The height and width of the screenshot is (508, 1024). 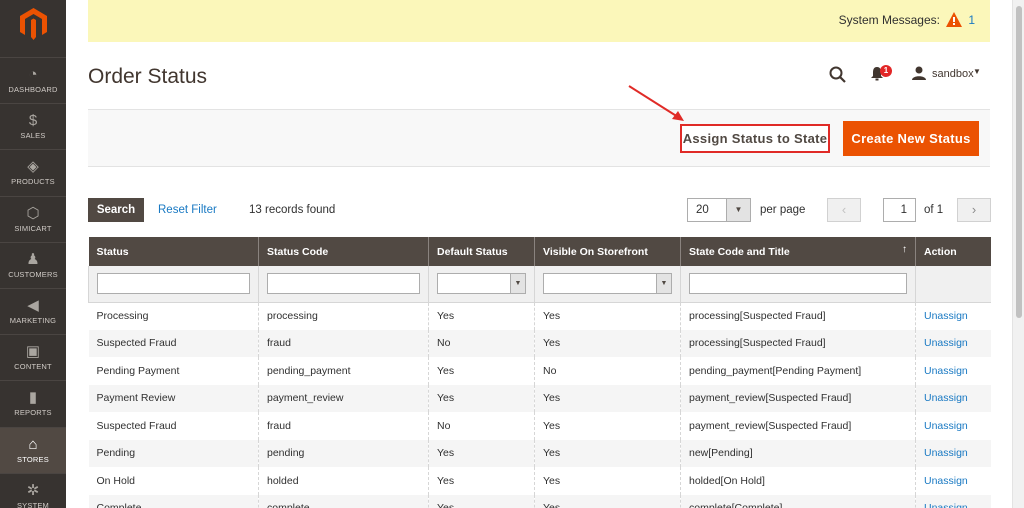 What do you see at coordinates (899, 210) in the screenshot?
I see `page-number-input: 1` at bounding box center [899, 210].